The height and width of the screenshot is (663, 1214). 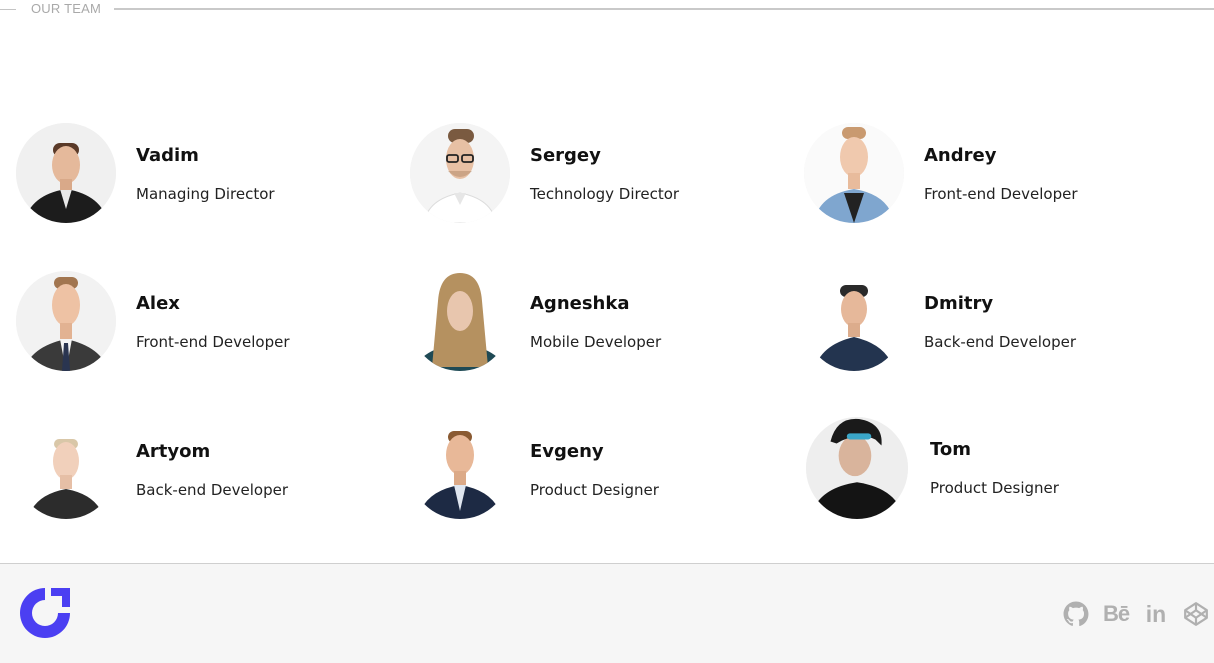 What do you see at coordinates (167, 155) in the screenshot?
I see `member-name: Vadim` at bounding box center [167, 155].